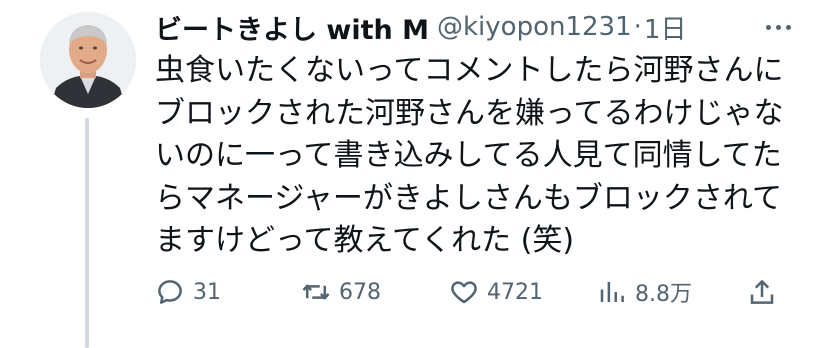 The width and height of the screenshot is (828, 348). What do you see at coordinates (515, 292) in the screenshot?
I see `like-count: 4721` at bounding box center [515, 292].